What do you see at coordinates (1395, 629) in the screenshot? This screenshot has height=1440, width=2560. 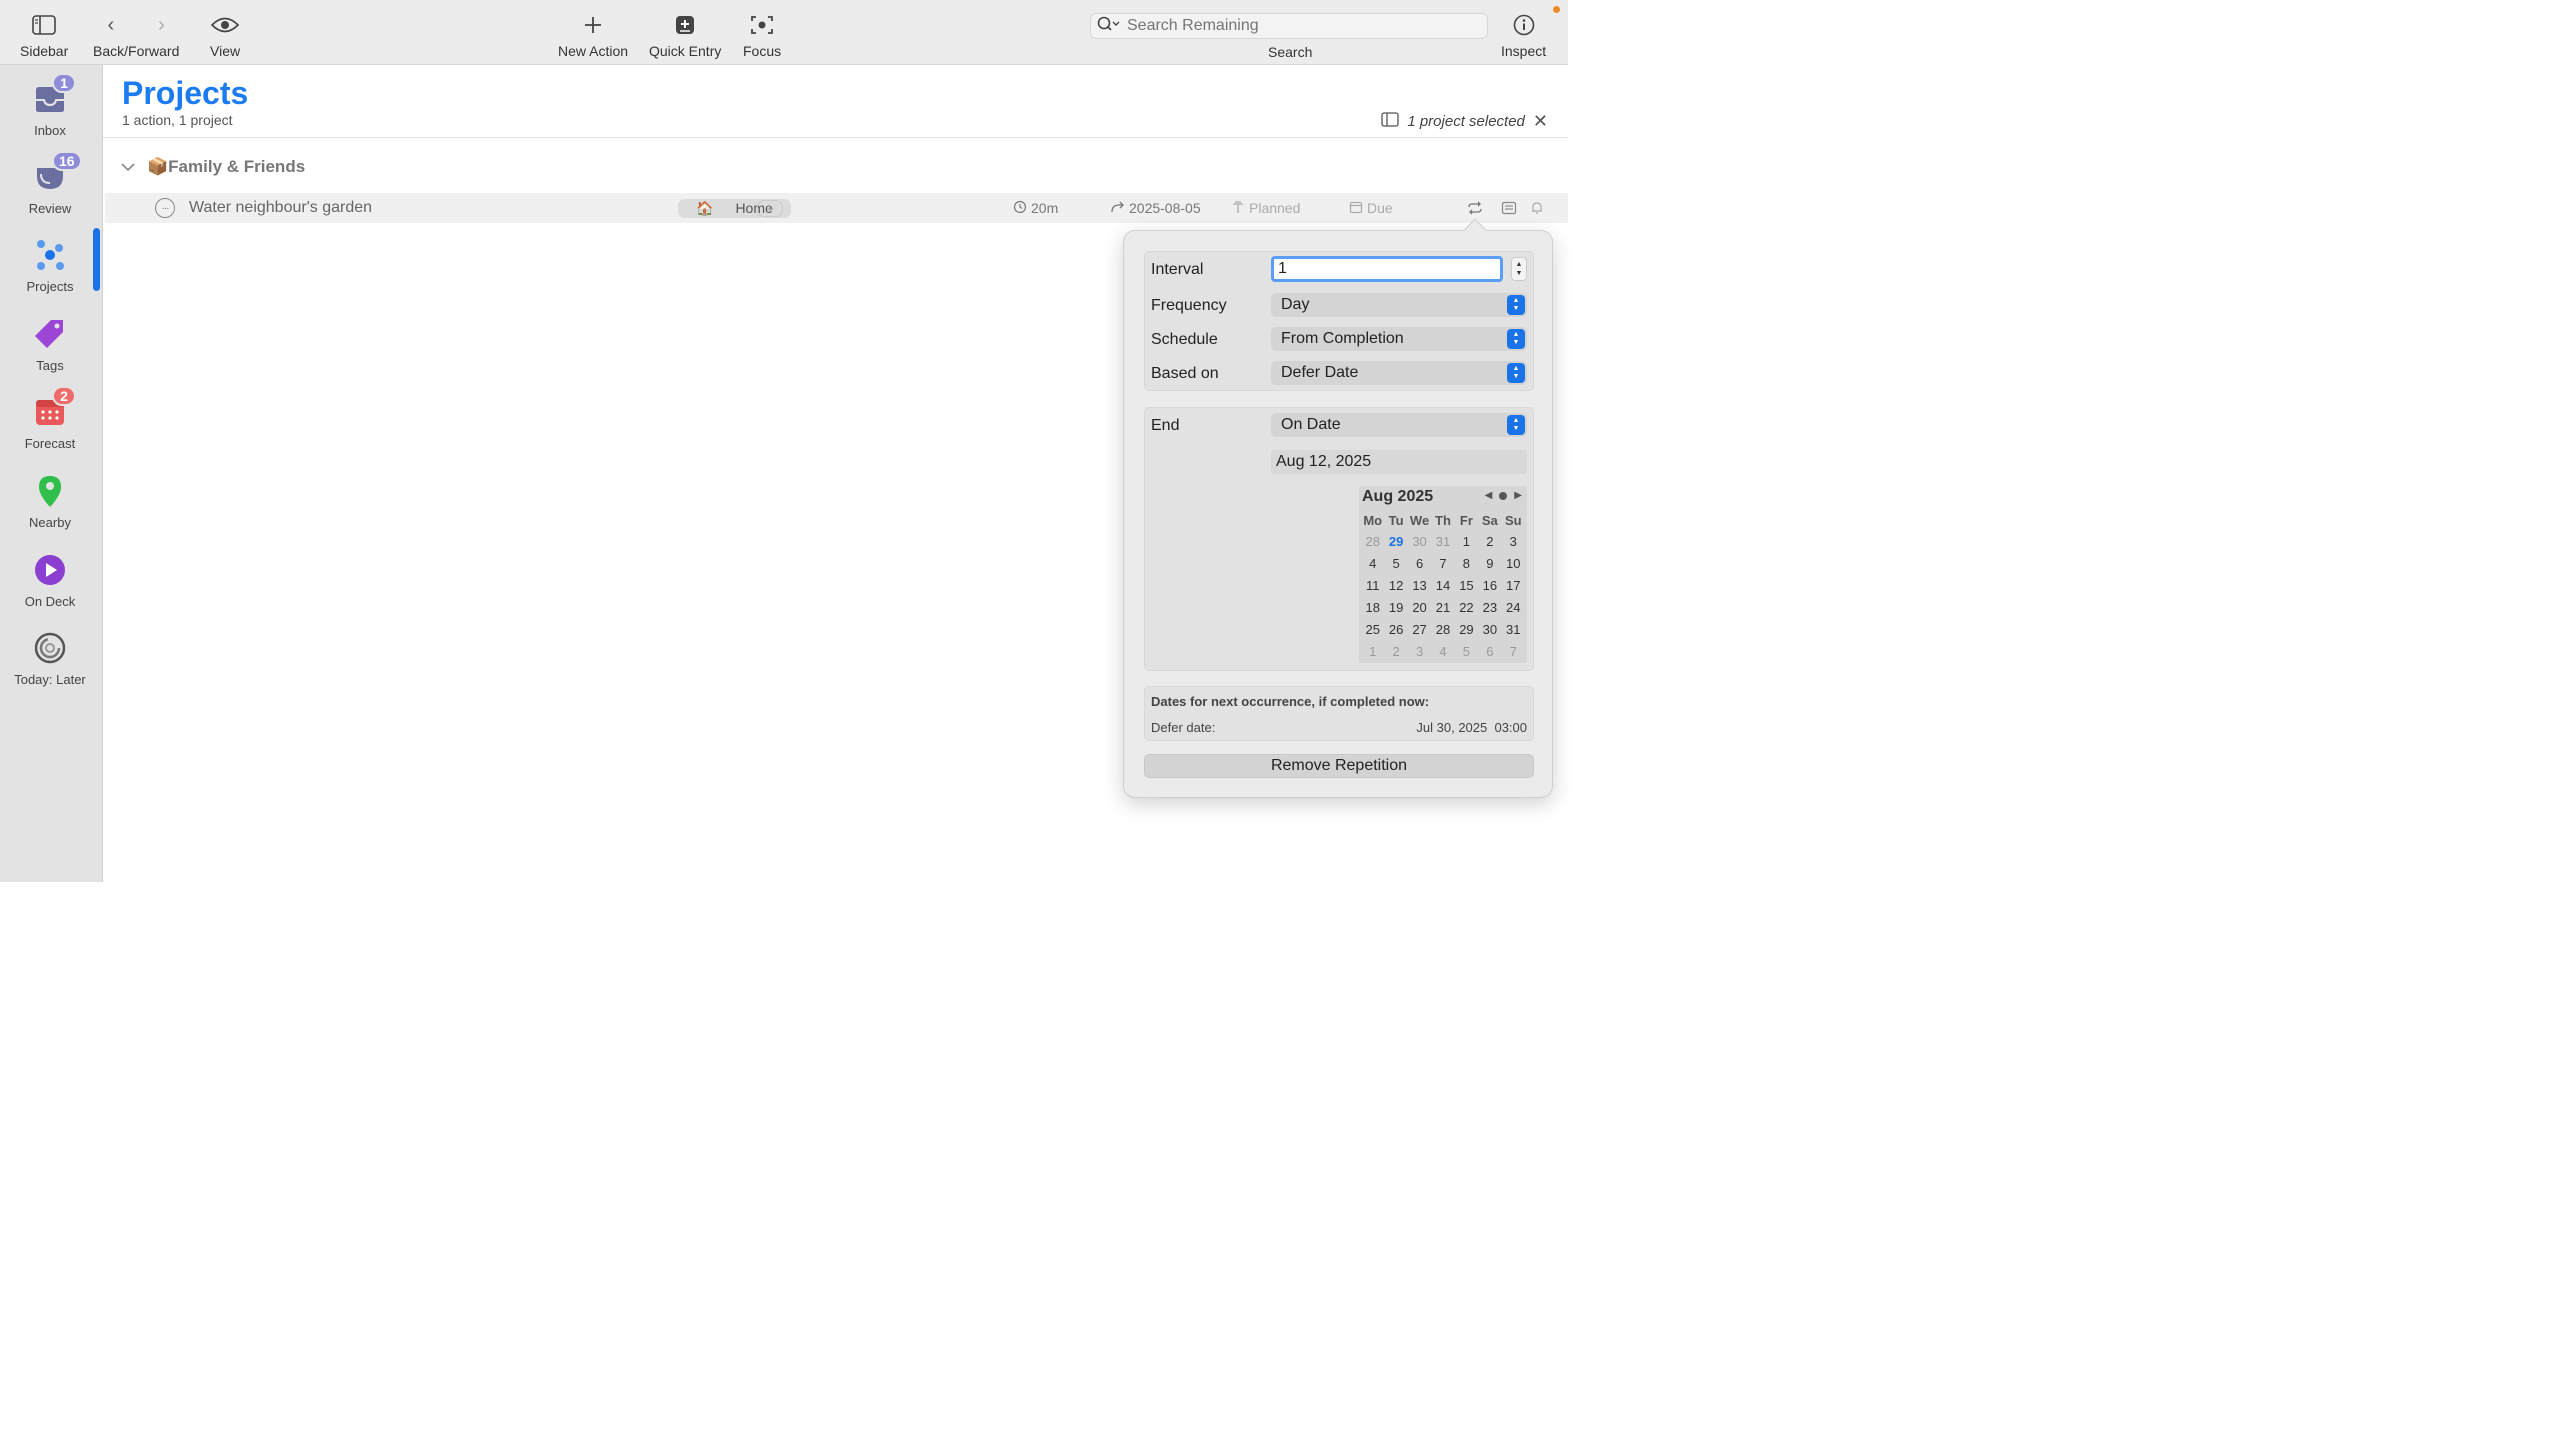 I see `calendar-day: 26` at bounding box center [1395, 629].